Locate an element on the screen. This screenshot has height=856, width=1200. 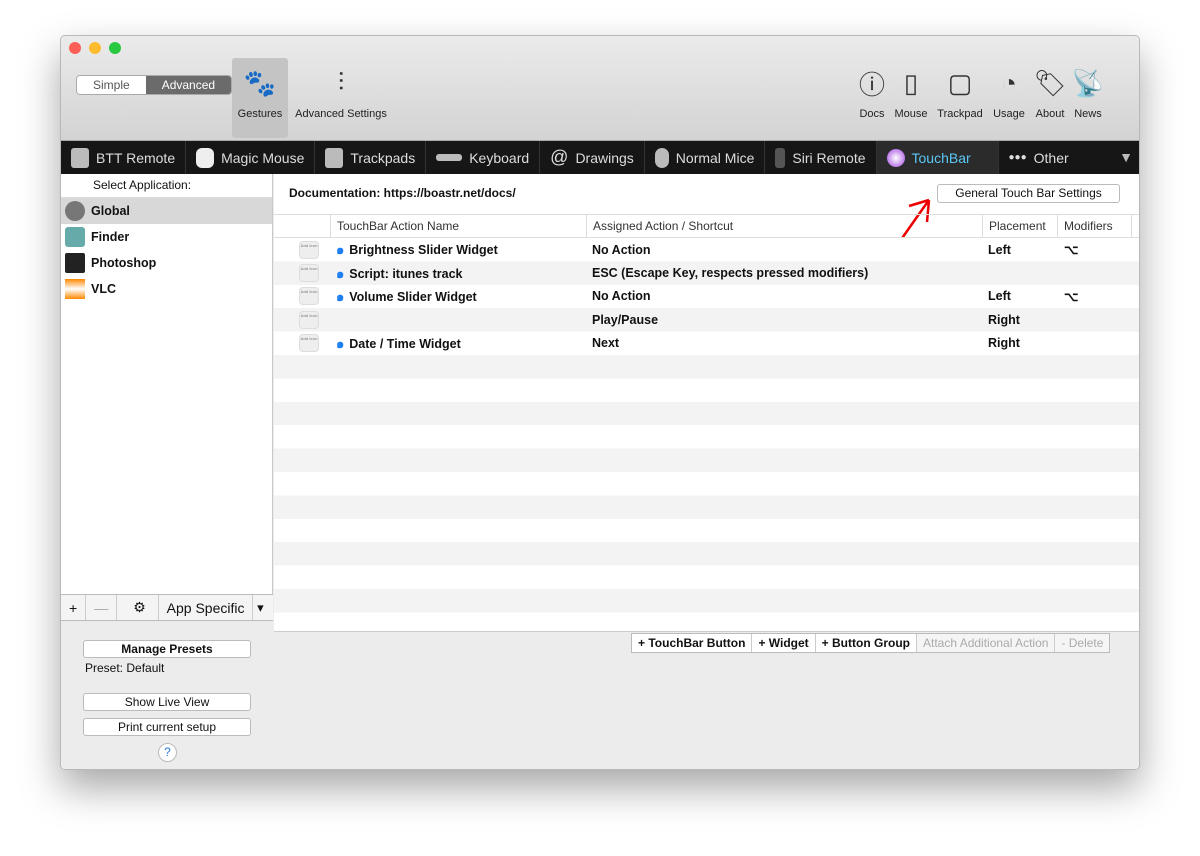
news-button: 📡 News is located at coordinates (1088, 89).